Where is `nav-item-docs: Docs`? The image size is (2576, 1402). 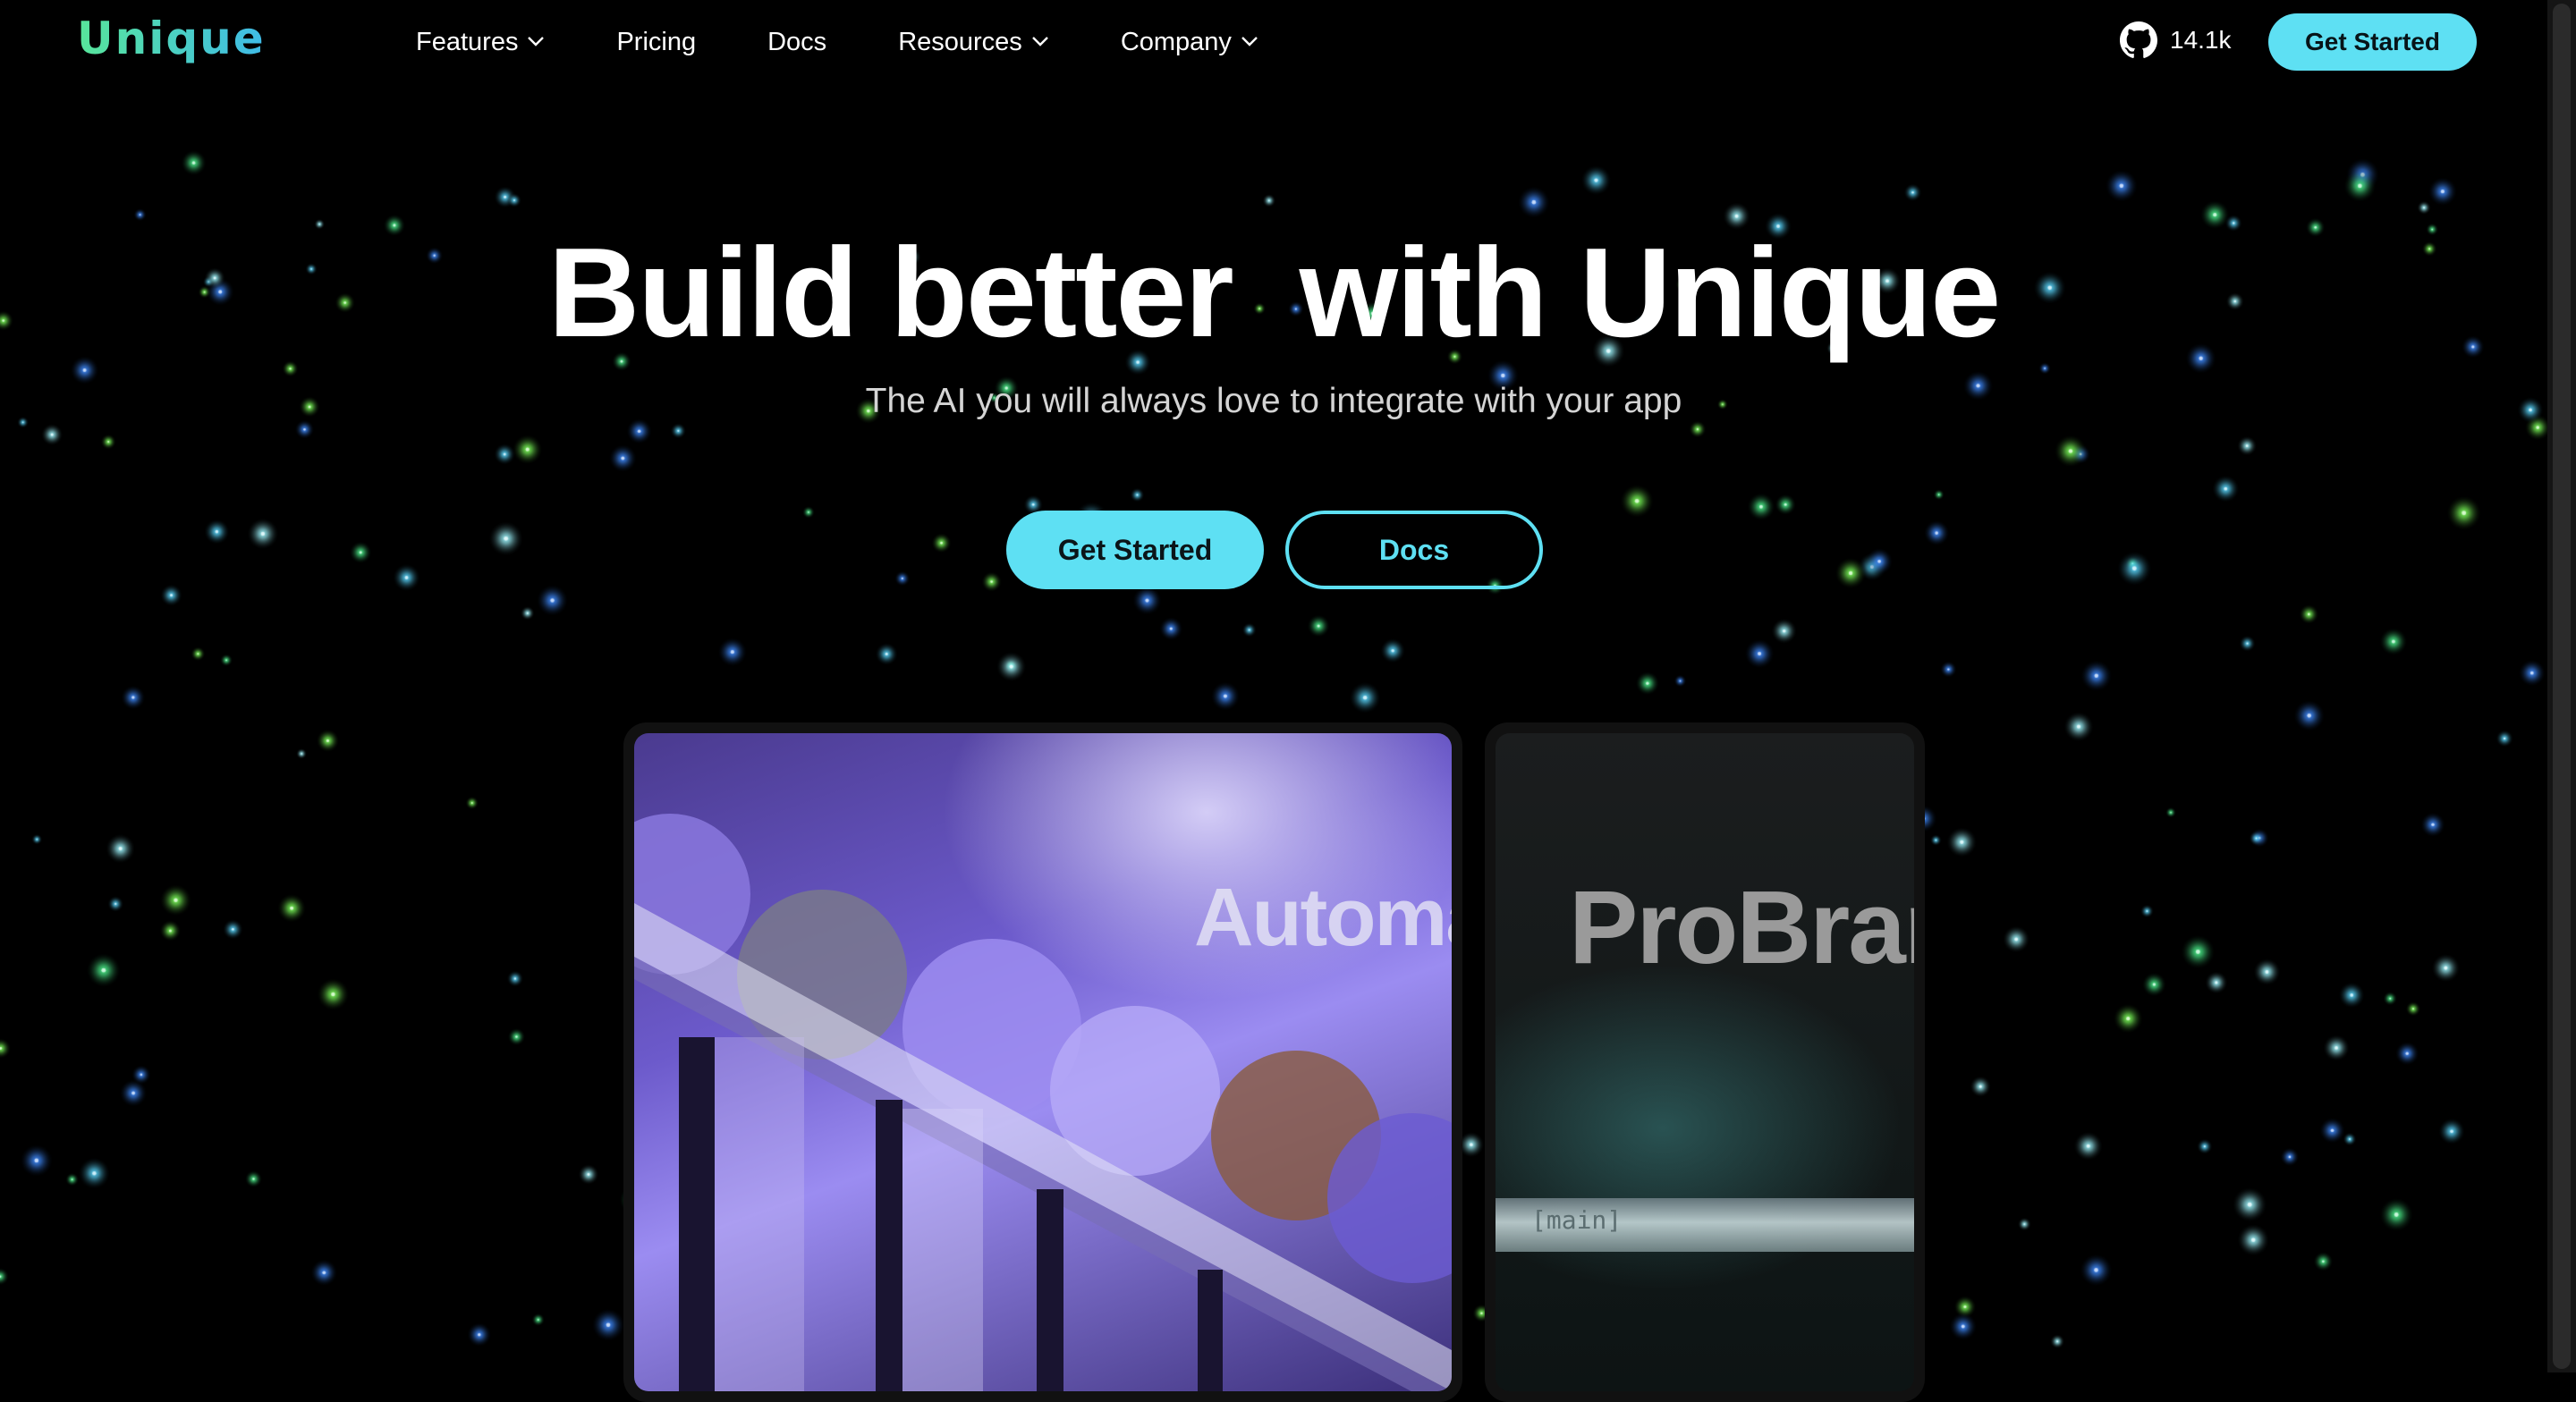
nav-item-docs: Docs is located at coordinates (796, 42).